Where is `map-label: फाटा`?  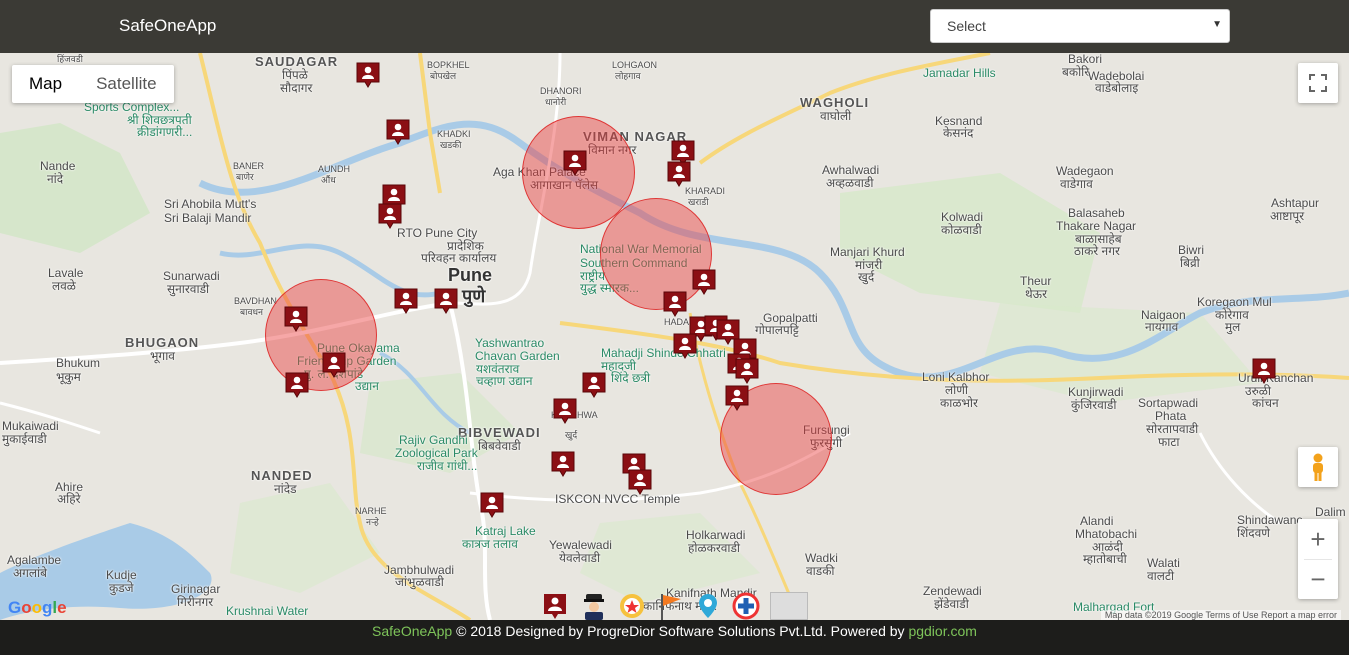
map-label: फाटा is located at coordinates (1169, 442).